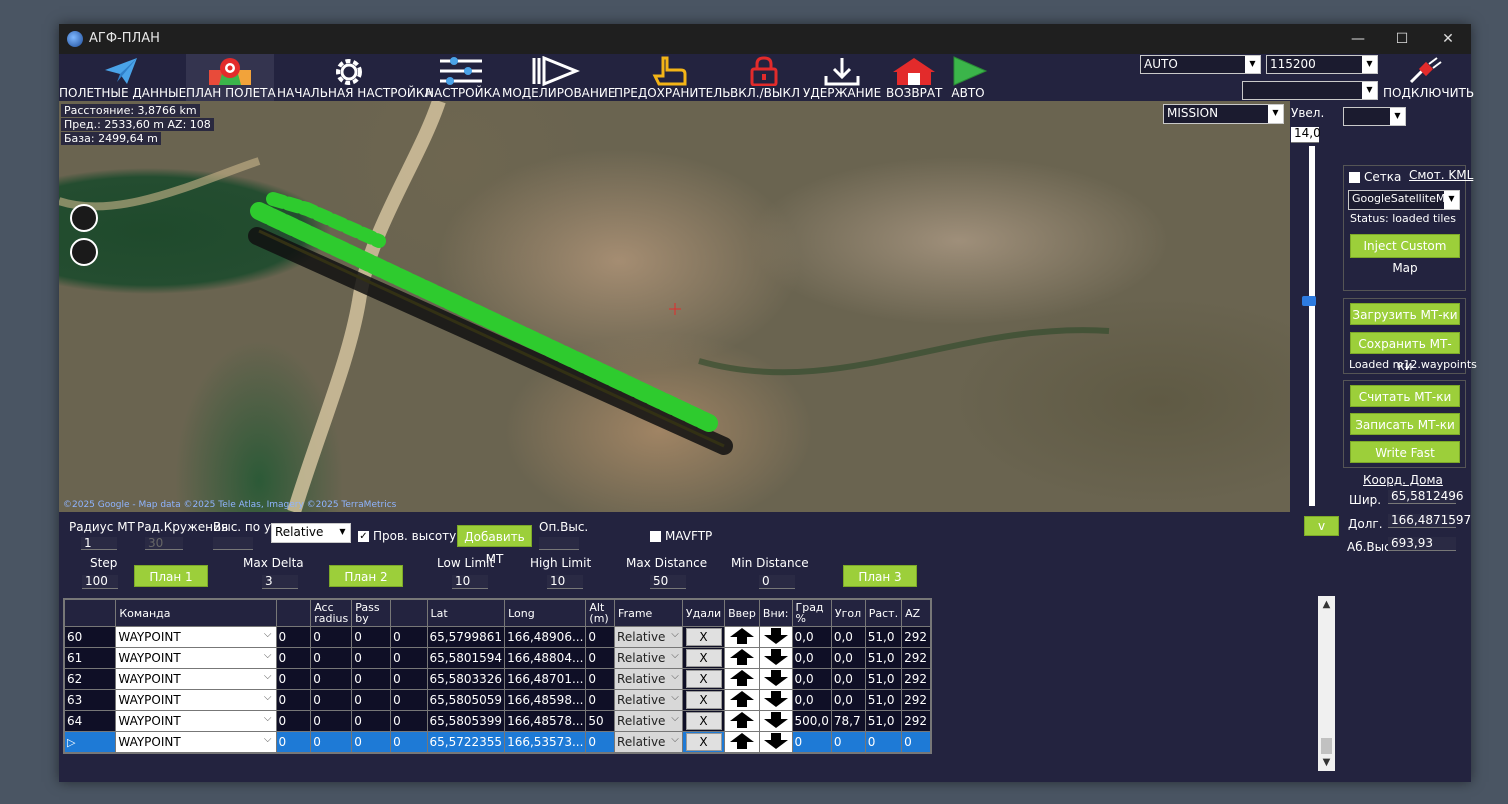 Image resolution: width=1508 pixels, height=804 pixels. Describe the element at coordinates (1405, 424) in the screenshot. I see `write-waypoints-button: Записать МТ-ки` at that location.